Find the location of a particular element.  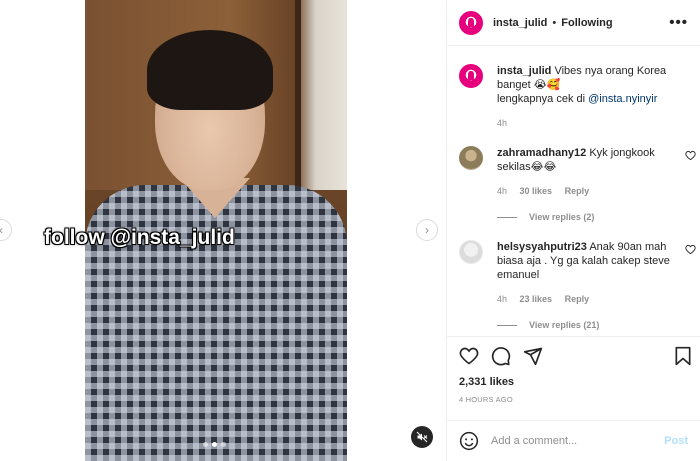

view-replies-button: View replies (21) is located at coordinates (595, 325).